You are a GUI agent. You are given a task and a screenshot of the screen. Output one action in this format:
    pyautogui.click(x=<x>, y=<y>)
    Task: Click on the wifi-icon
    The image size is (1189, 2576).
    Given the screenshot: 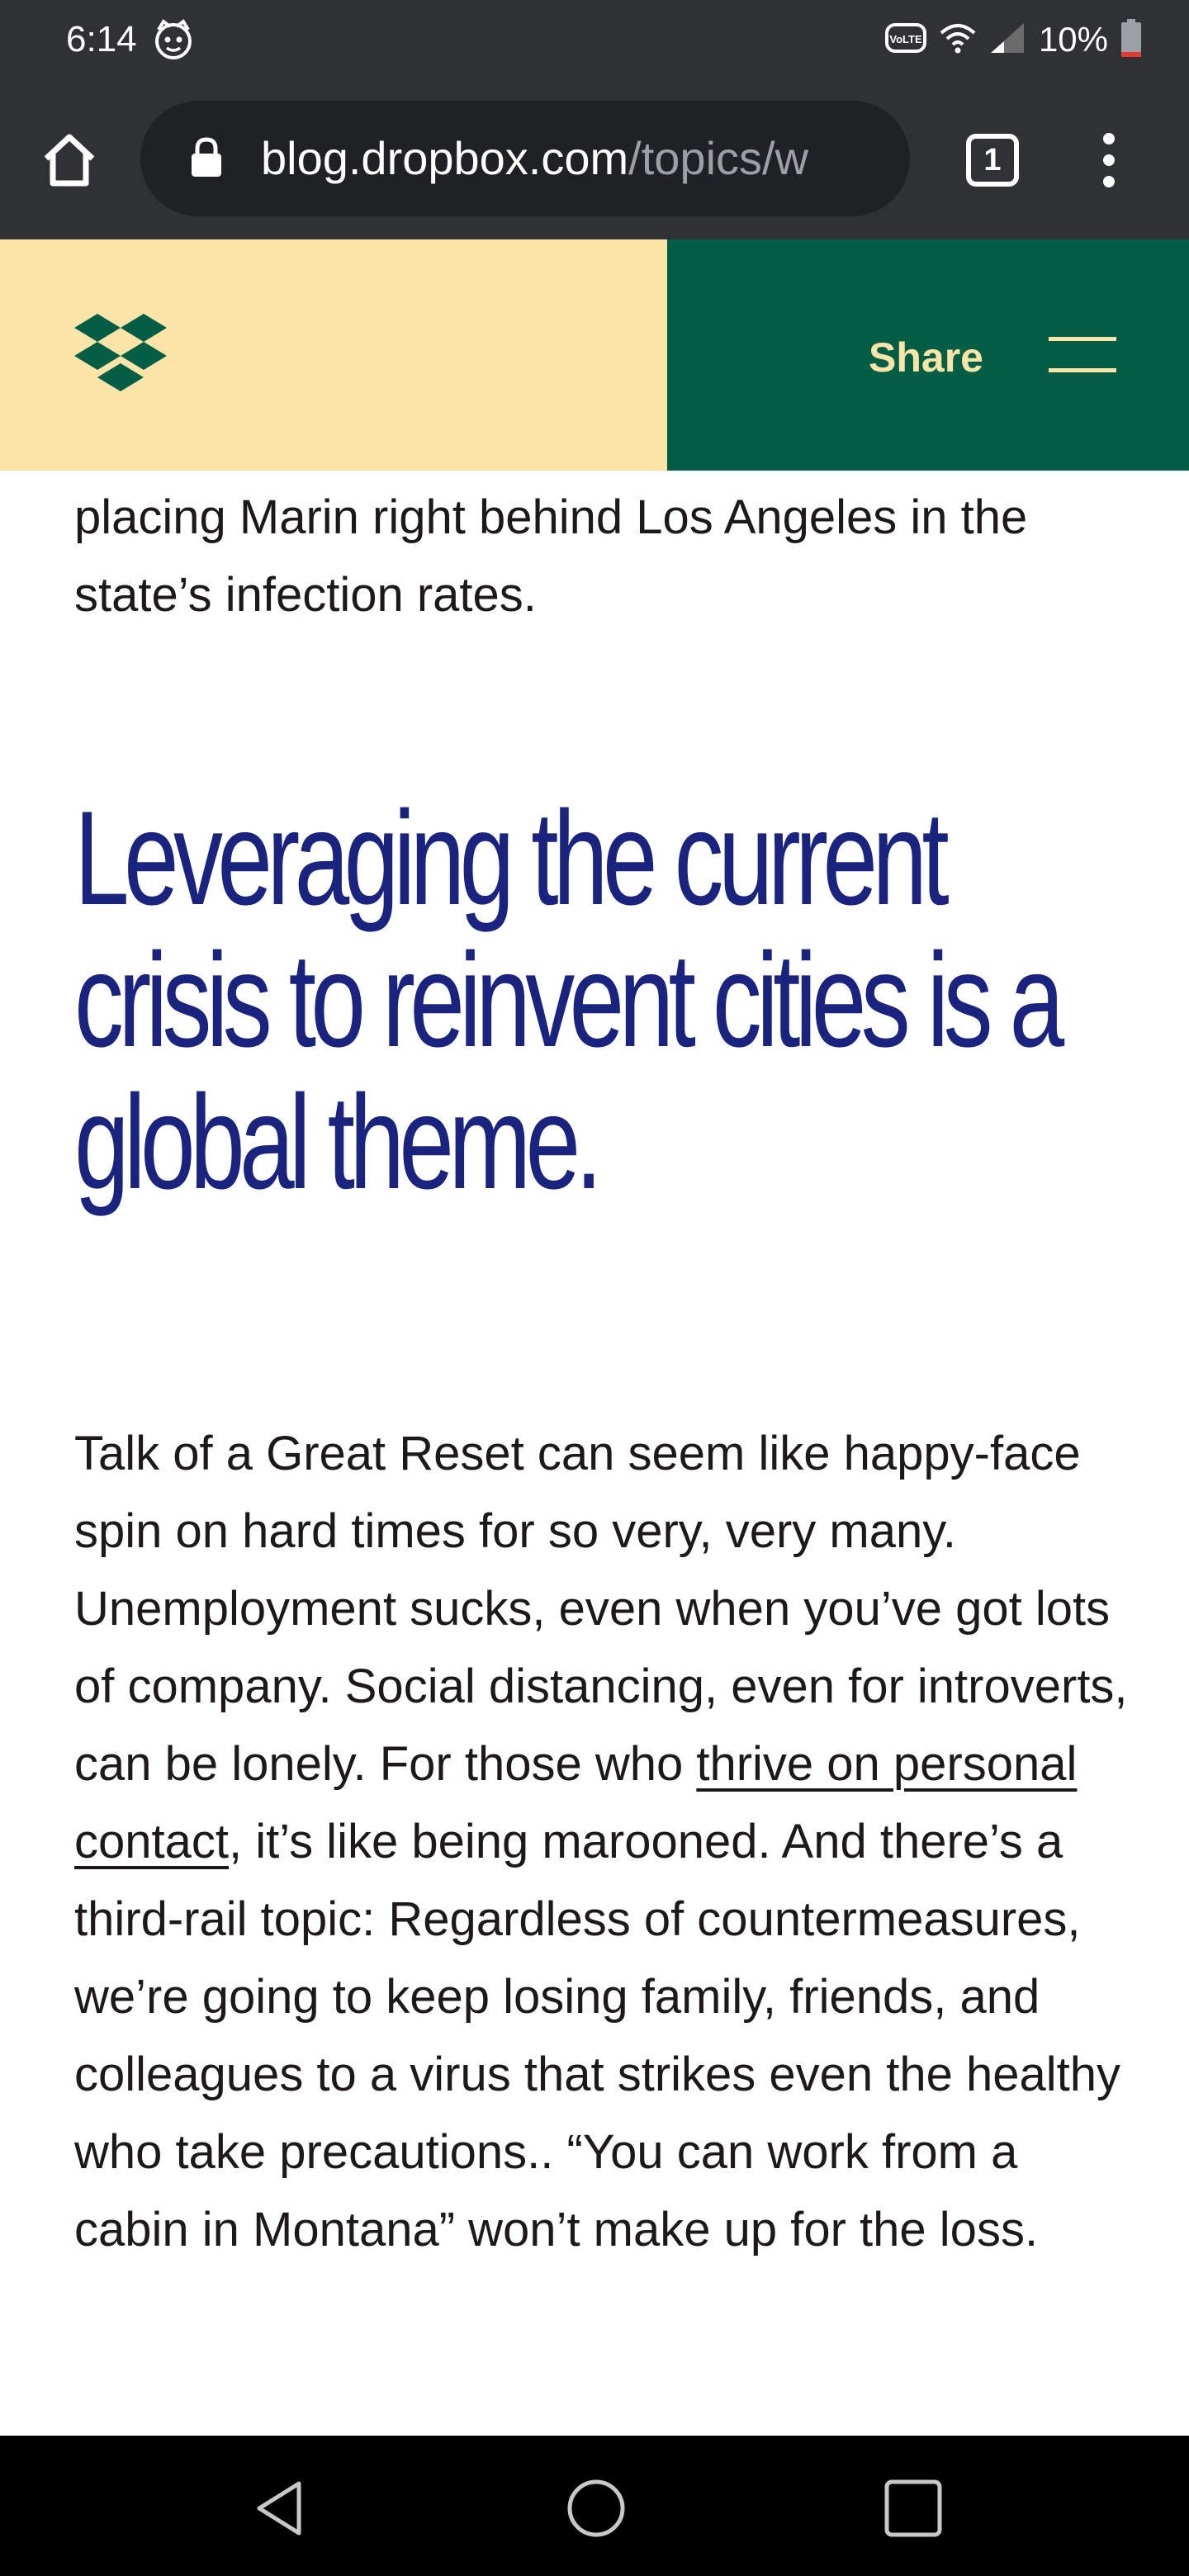 What is the action you would take?
    pyautogui.click(x=958, y=40)
    